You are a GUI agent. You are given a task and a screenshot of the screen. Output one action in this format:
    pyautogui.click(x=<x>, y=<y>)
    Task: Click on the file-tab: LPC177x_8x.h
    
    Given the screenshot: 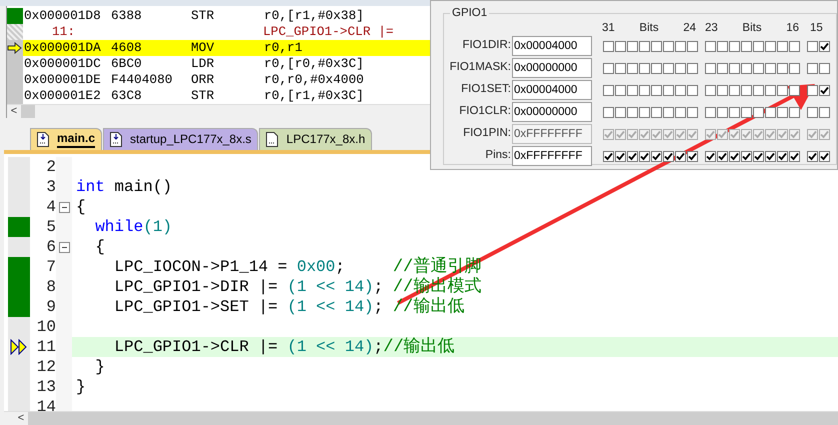 What is the action you would take?
    pyautogui.click(x=315, y=139)
    